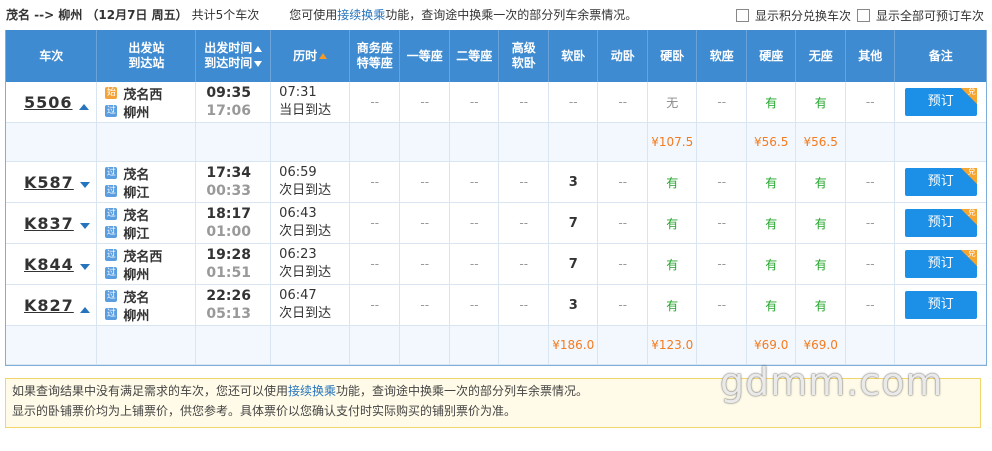 This screenshot has width=992, height=451. I want to click on stations-cell: 过茂名 过柳州, so click(146, 305).